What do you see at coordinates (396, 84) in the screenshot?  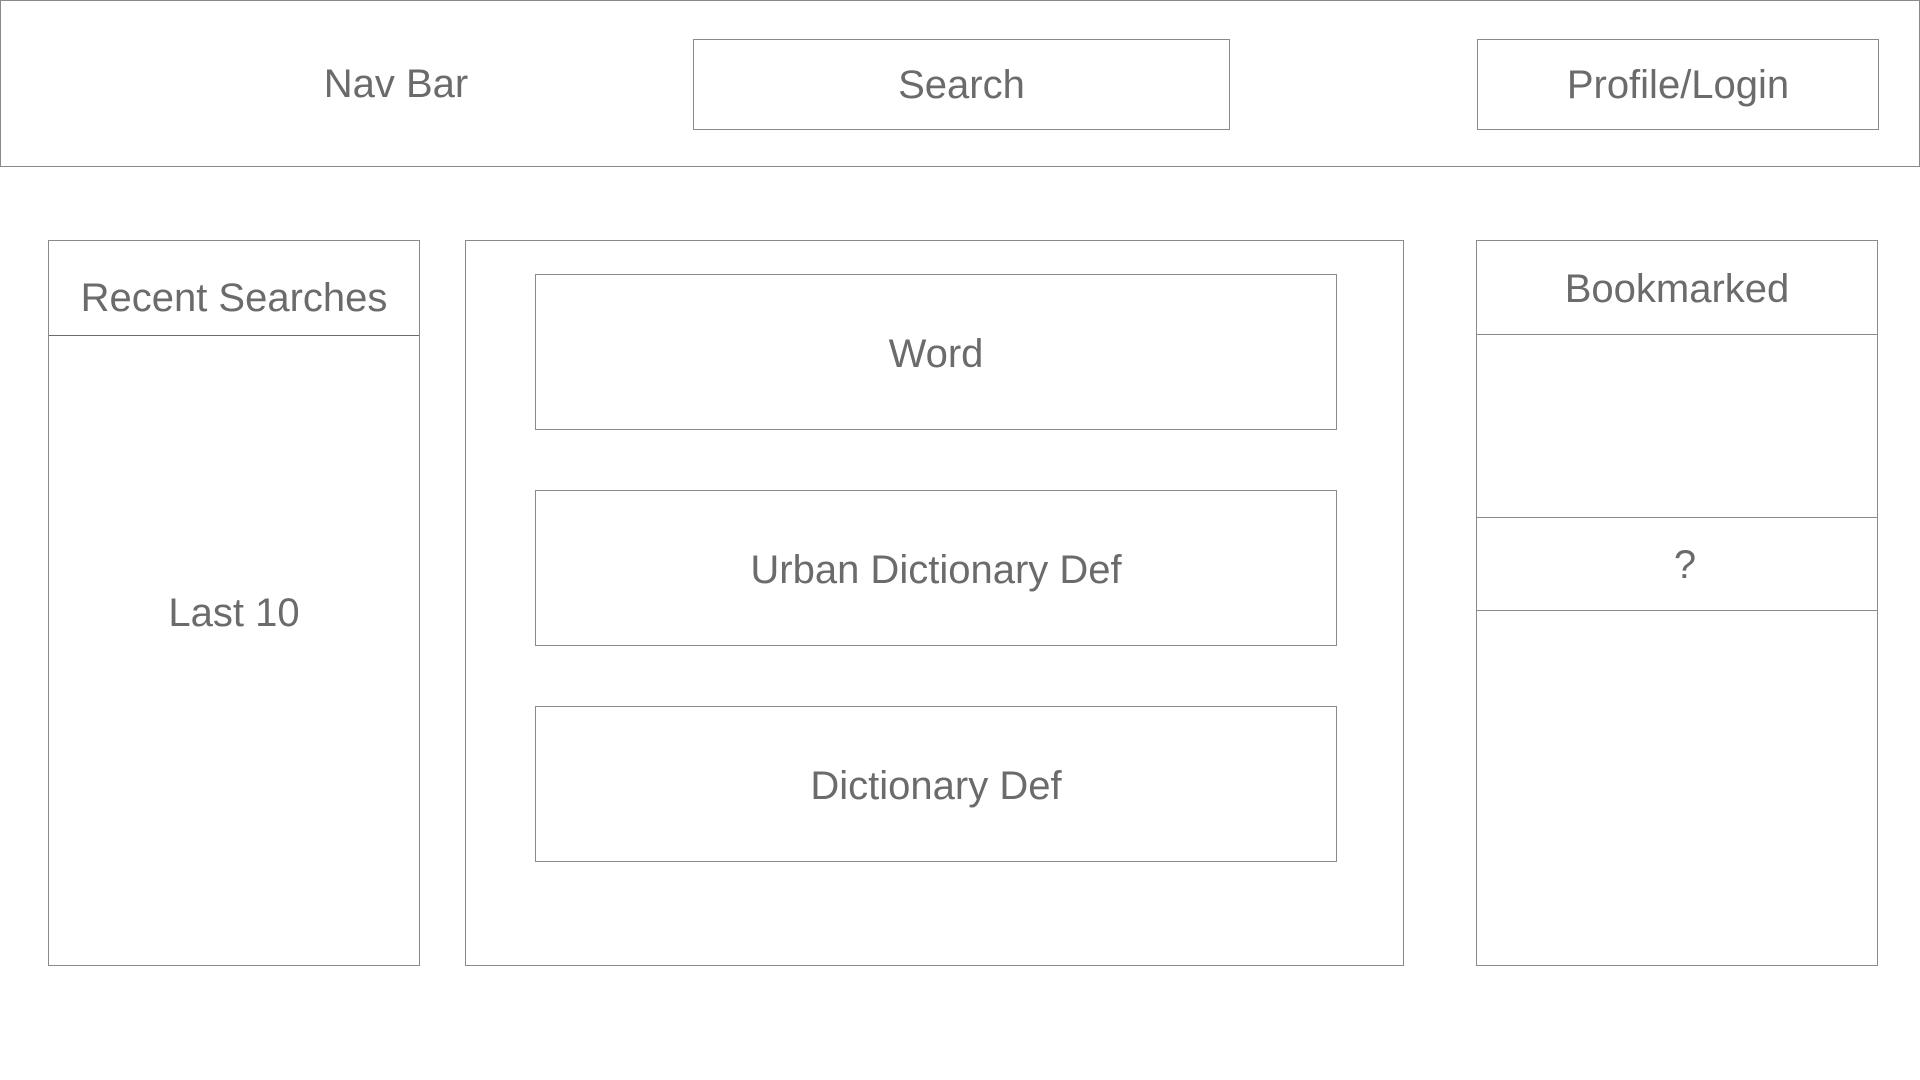 I see `nav-bar-title: Nav Bar` at bounding box center [396, 84].